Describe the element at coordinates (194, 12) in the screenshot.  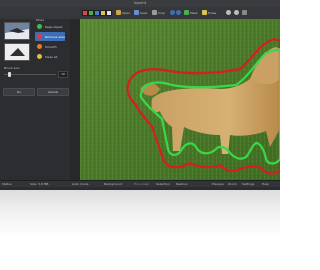
I see `toolbar-label: Mask` at that location.